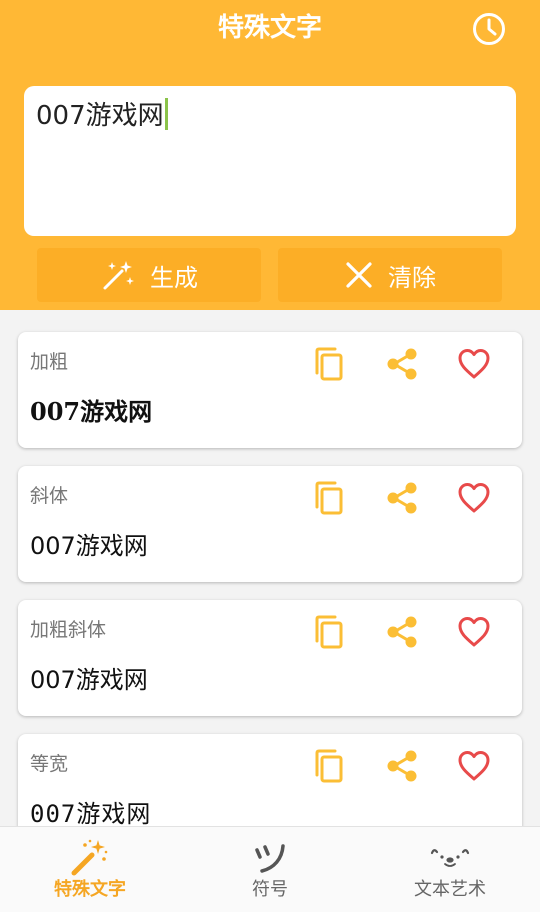  I want to click on style-name: 斜体, so click(49, 496).